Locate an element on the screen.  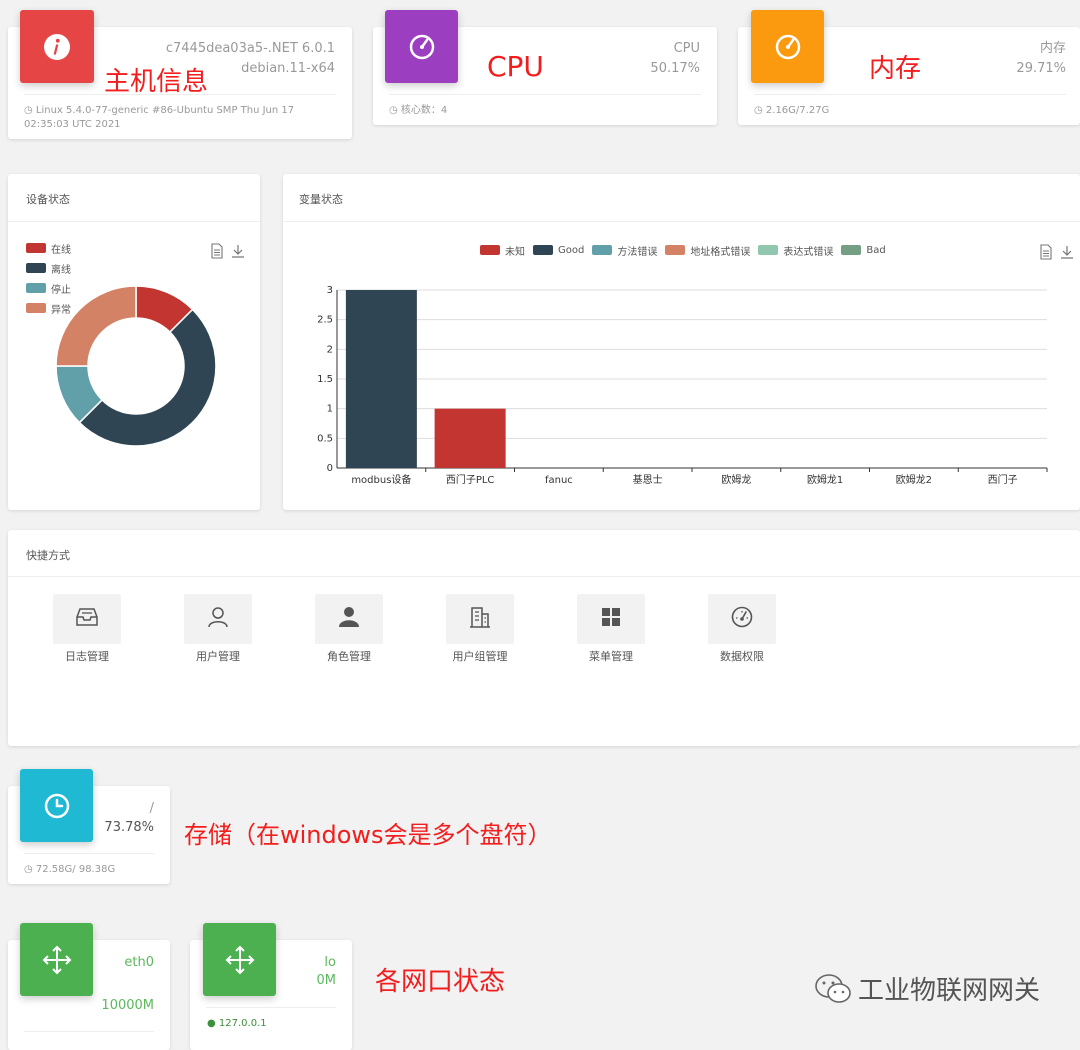
legend-label: 地址格式错误 is located at coordinates (720, 252).